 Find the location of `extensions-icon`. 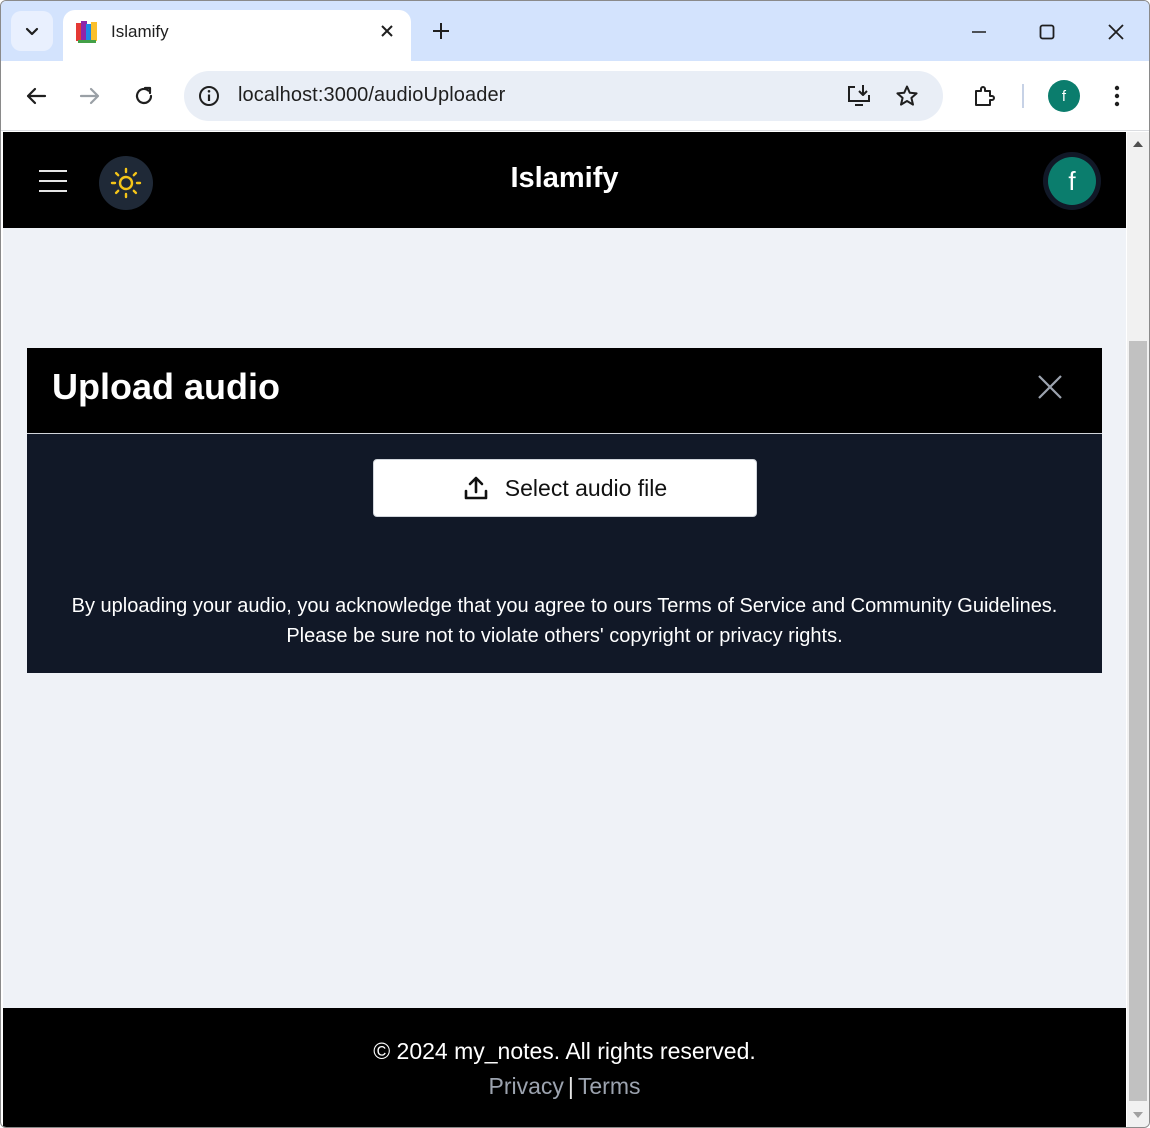

extensions-icon is located at coordinates (985, 96).